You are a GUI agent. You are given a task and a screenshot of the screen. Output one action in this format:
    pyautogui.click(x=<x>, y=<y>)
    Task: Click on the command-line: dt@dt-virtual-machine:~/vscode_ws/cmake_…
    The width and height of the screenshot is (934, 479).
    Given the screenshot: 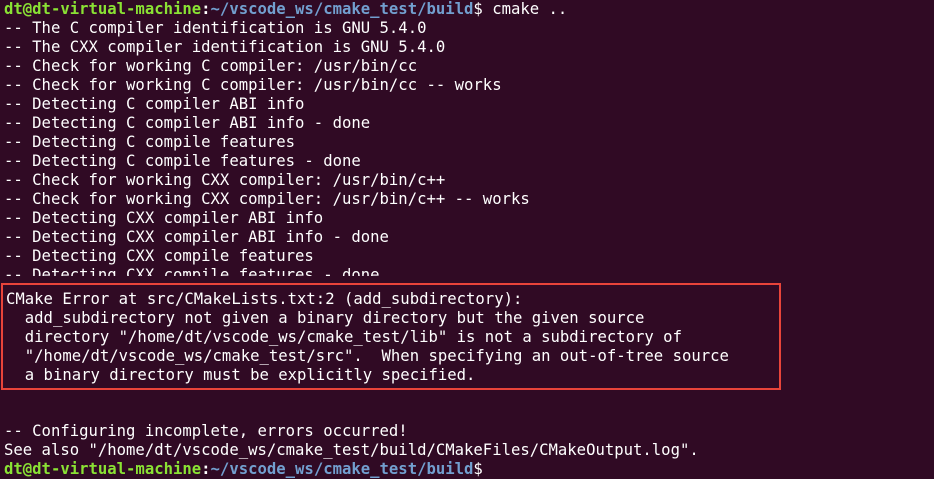 What is the action you would take?
    pyautogui.click(x=469, y=9)
    